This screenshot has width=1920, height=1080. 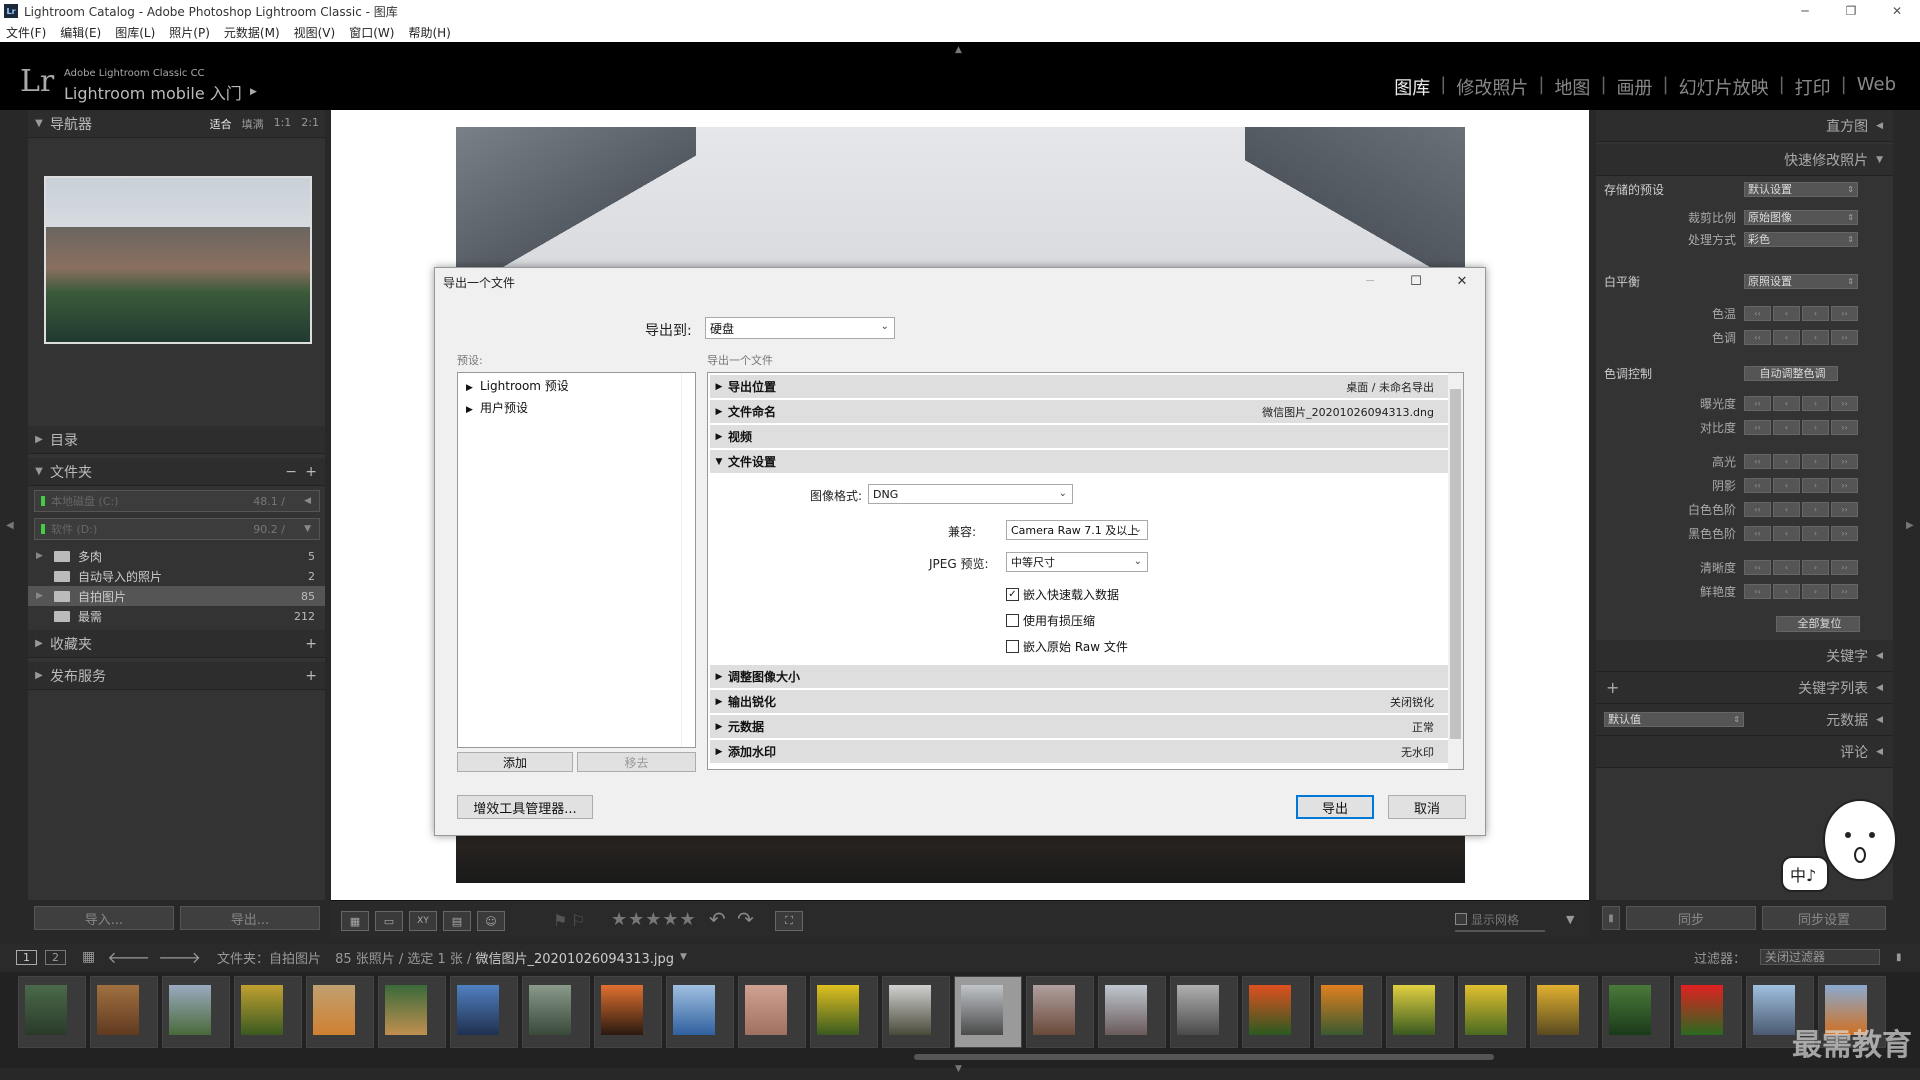 I want to click on top-panel-toggle-icon: ▲, so click(x=958, y=50).